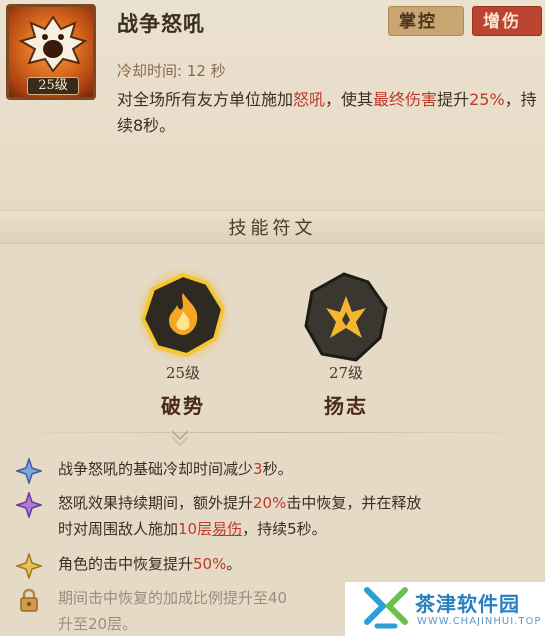 This screenshot has height=636, width=545. What do you see at coordinates (507, 21) in the screenshot?
I see `tag-damage: 增伤` at bounding box center [507, 21].